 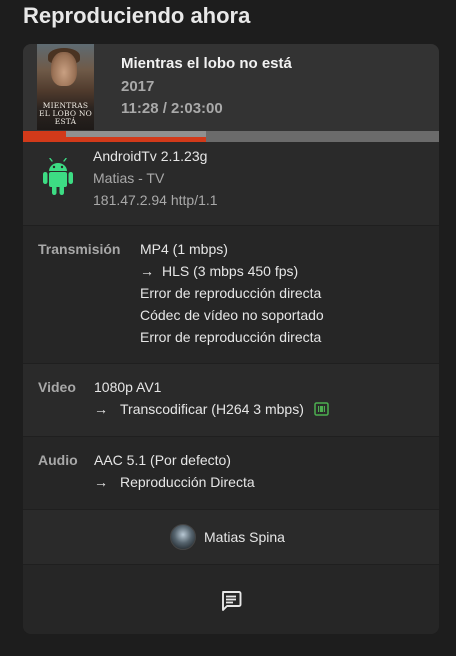 I want to click on audio-source: AAC 5.1 (Por defecto), so click(x=162, y=460).